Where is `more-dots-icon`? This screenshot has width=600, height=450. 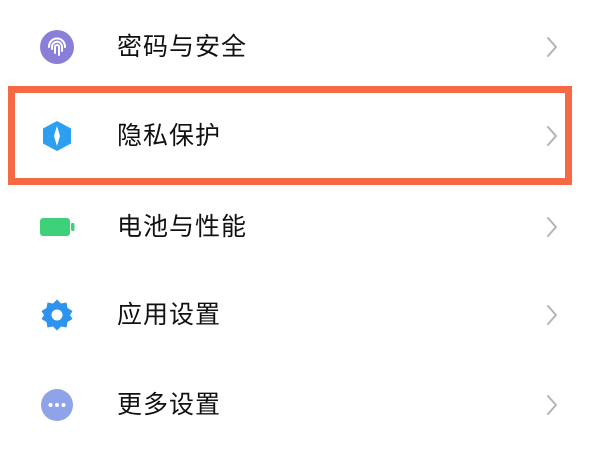 more-dots-icon is located at coordinates (57, 405).